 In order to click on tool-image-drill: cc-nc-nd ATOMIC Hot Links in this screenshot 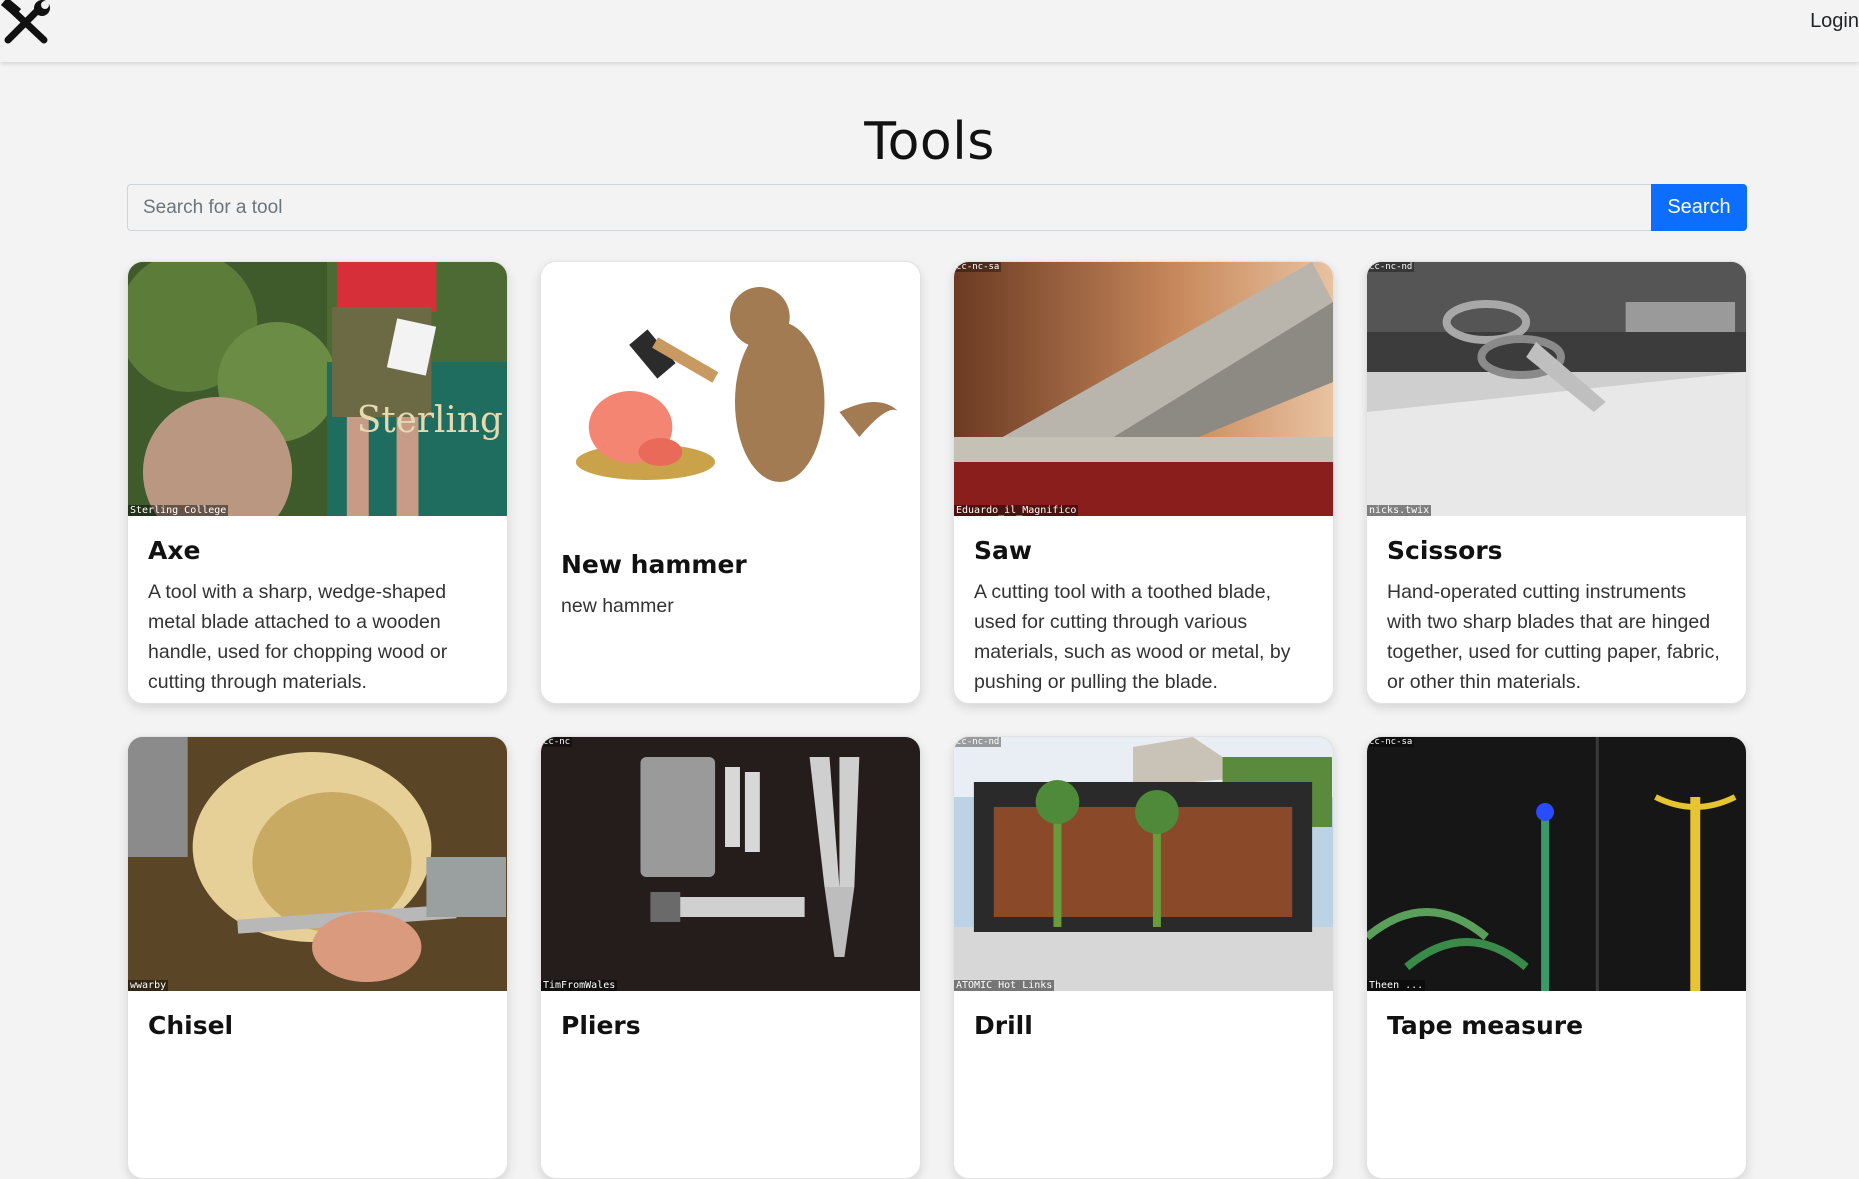, I will do `click(1143, 864)`.